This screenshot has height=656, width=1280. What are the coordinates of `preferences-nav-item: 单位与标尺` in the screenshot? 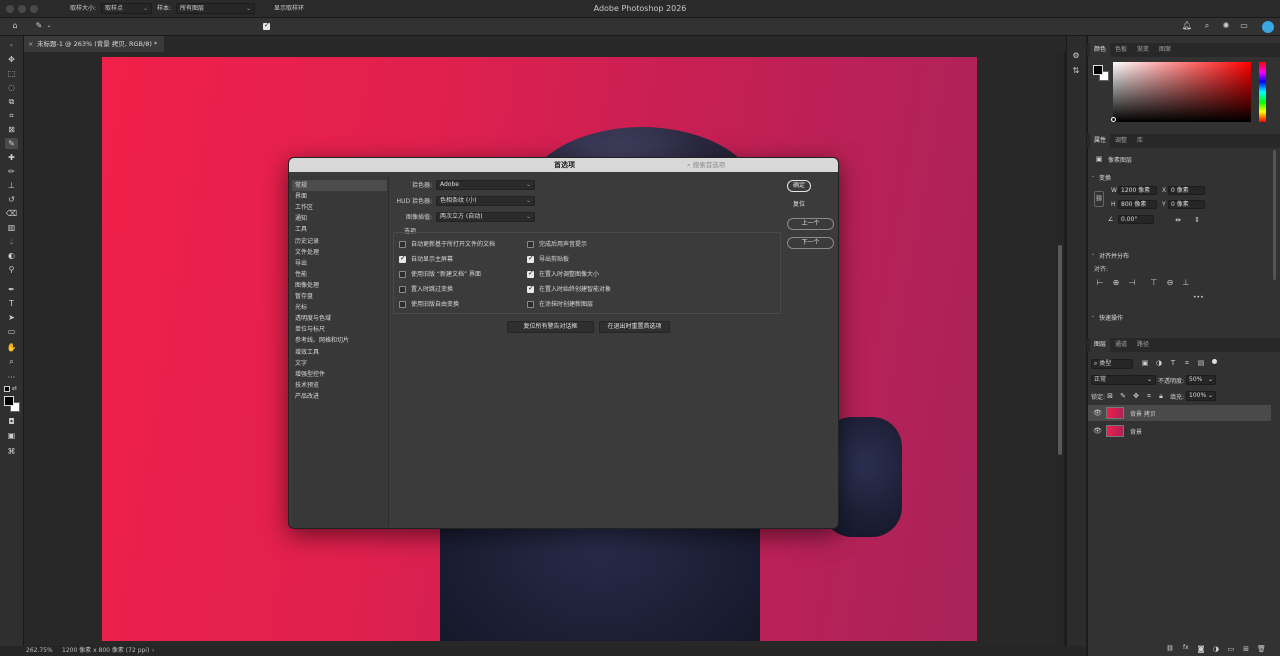 It's located at (339, 329).